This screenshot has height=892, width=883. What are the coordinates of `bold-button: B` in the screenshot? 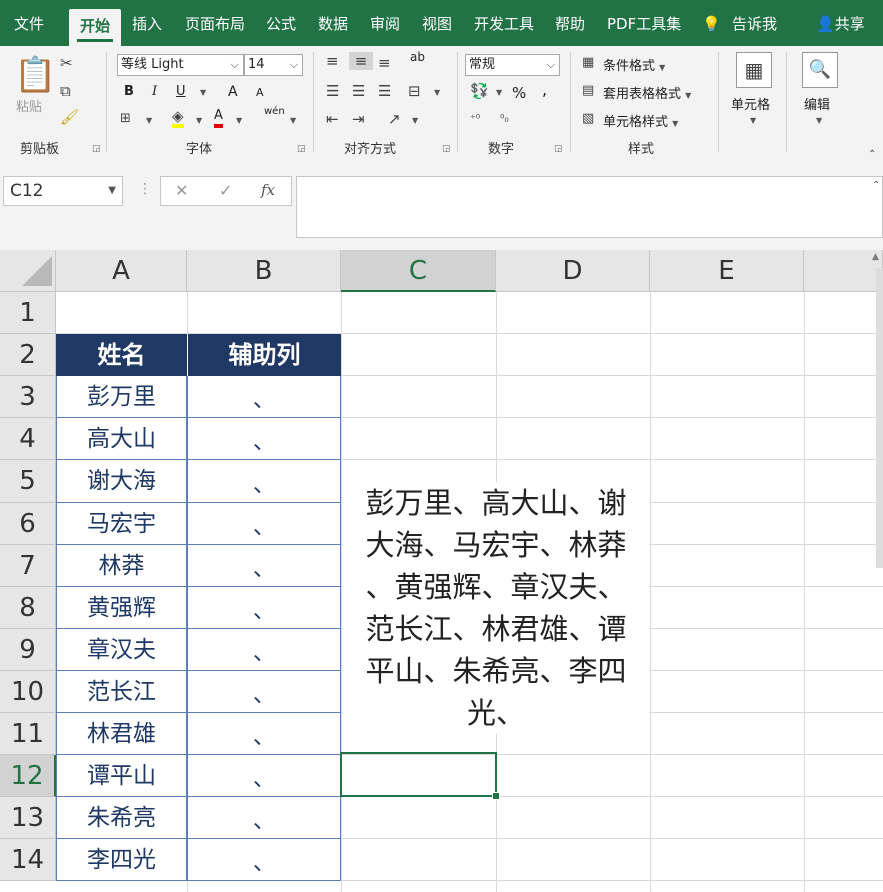 It's located at (129, 91).